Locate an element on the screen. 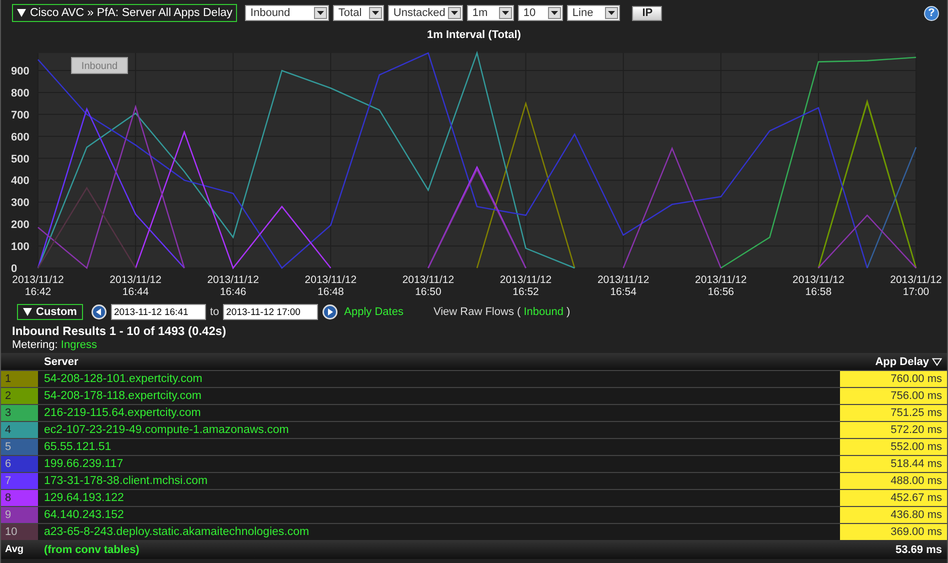 The width and height of the screenshot is (948, 563). rank-color-cell: 9 is located at coordinates (19, 515).